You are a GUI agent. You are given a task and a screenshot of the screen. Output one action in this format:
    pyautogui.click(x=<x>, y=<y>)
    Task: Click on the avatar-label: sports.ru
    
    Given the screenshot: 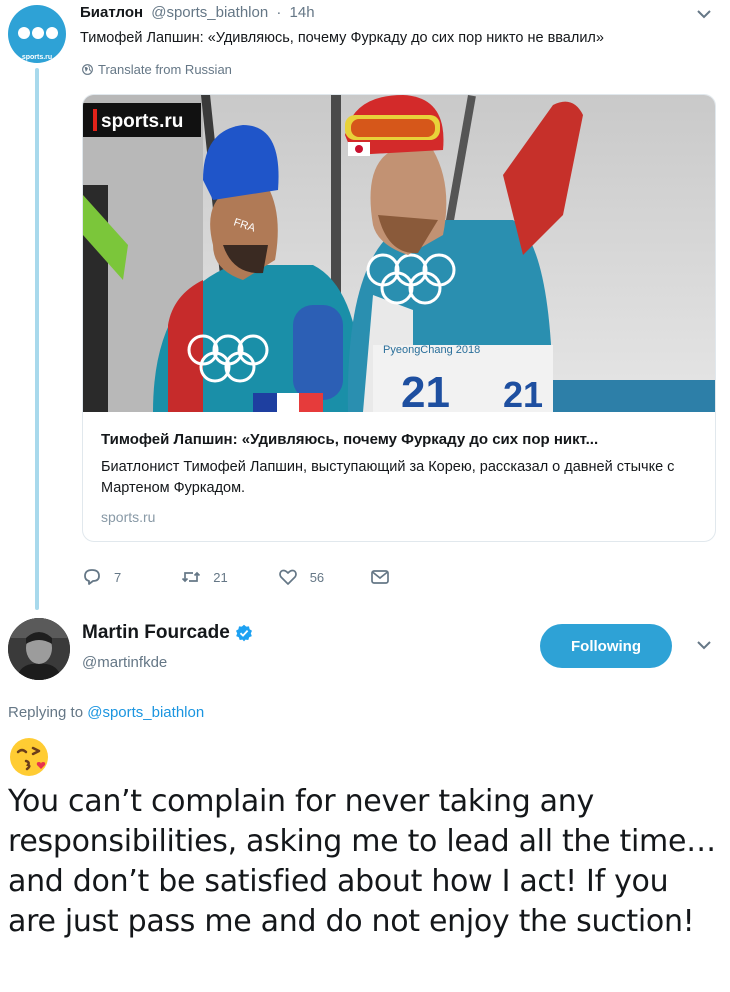 What is the action you would take?
    pyautogui.click(x=37, y=57)
    